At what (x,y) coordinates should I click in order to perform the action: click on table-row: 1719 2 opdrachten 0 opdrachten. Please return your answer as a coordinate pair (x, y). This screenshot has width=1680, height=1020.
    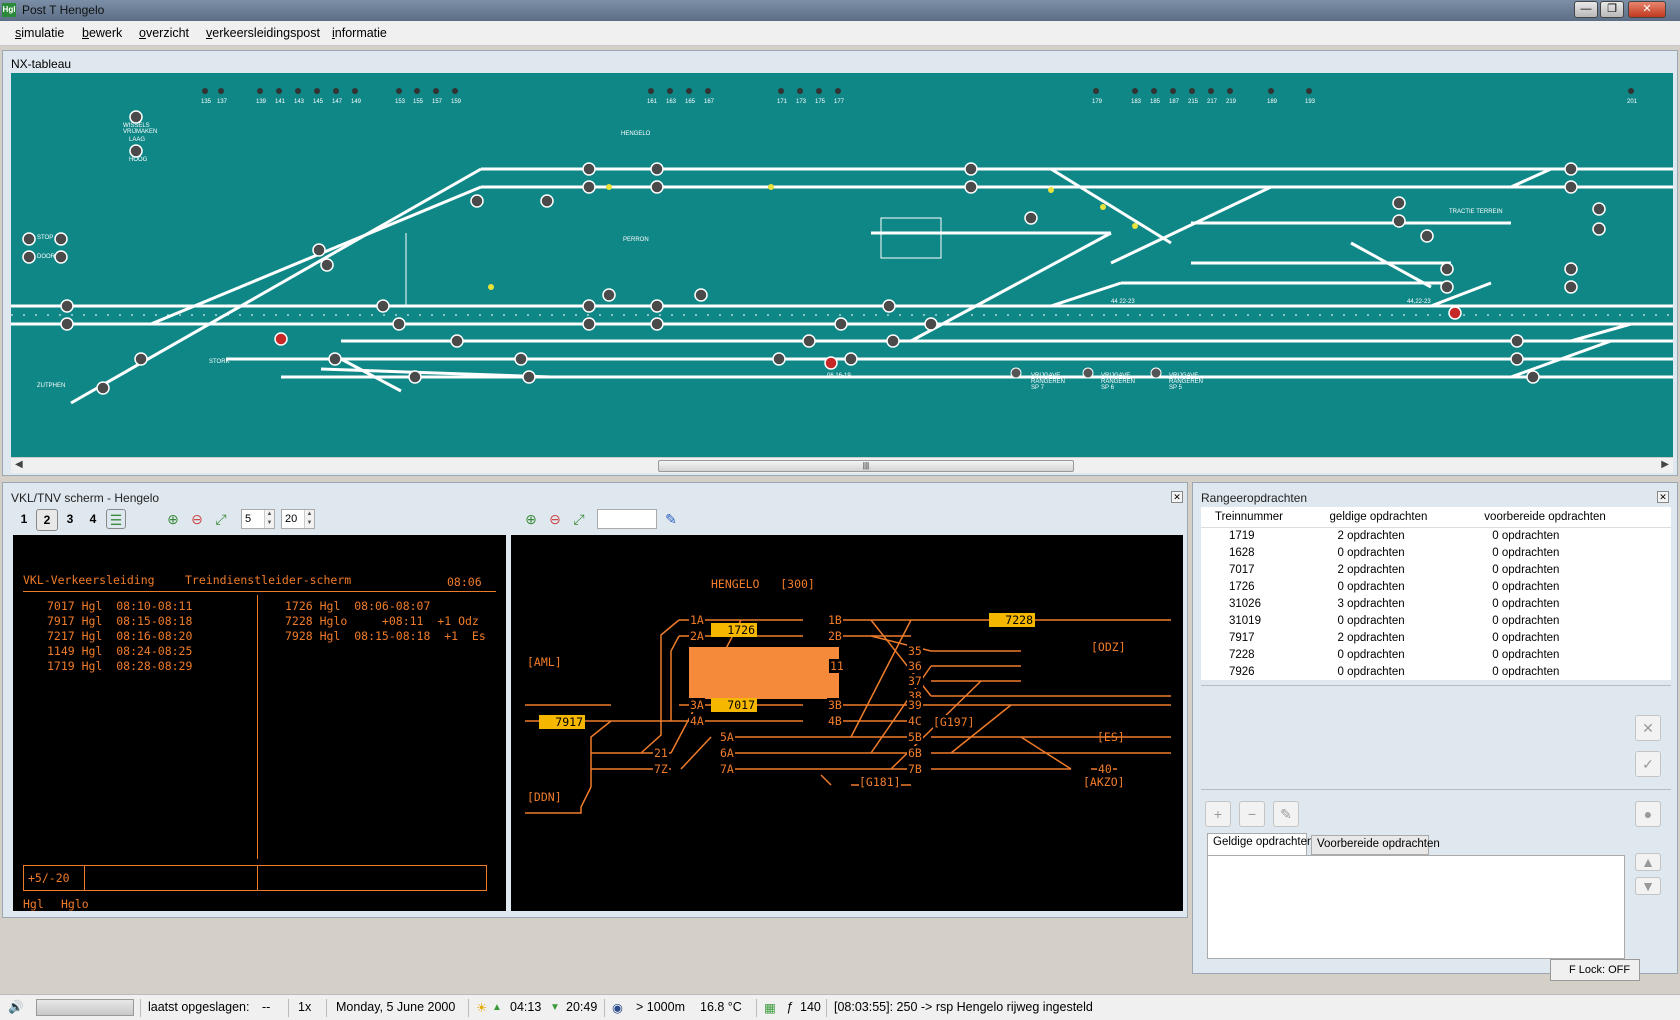
    Looking at the image, I should click on (1436, 535).